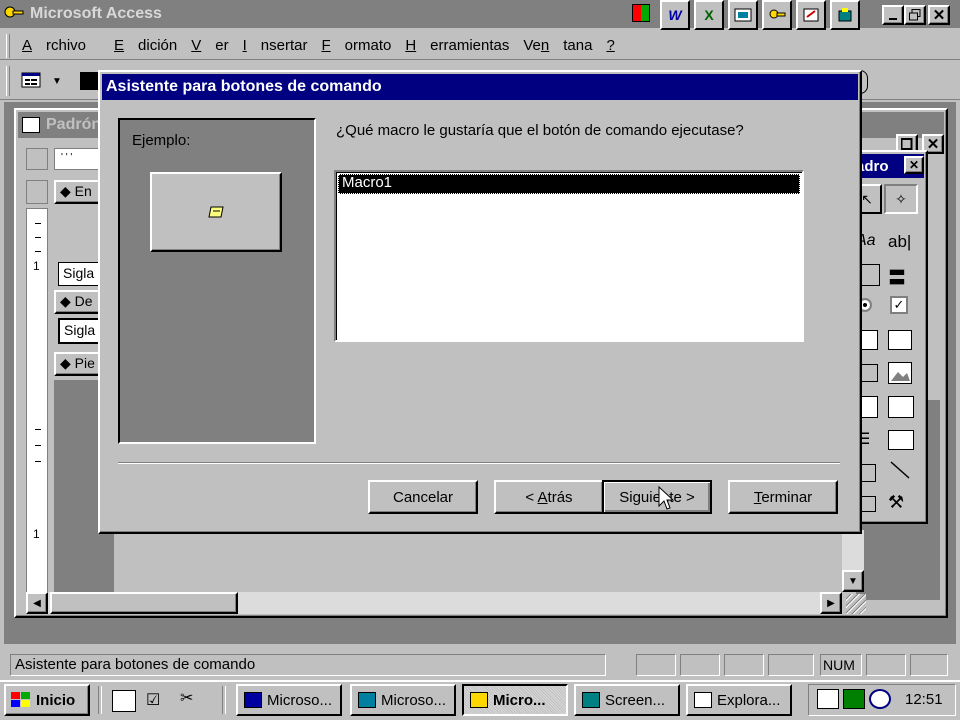  What do you see at coordinates (675, 15) in the screenshot?
I see `word-icon: W` at bounding box center [675, 15].